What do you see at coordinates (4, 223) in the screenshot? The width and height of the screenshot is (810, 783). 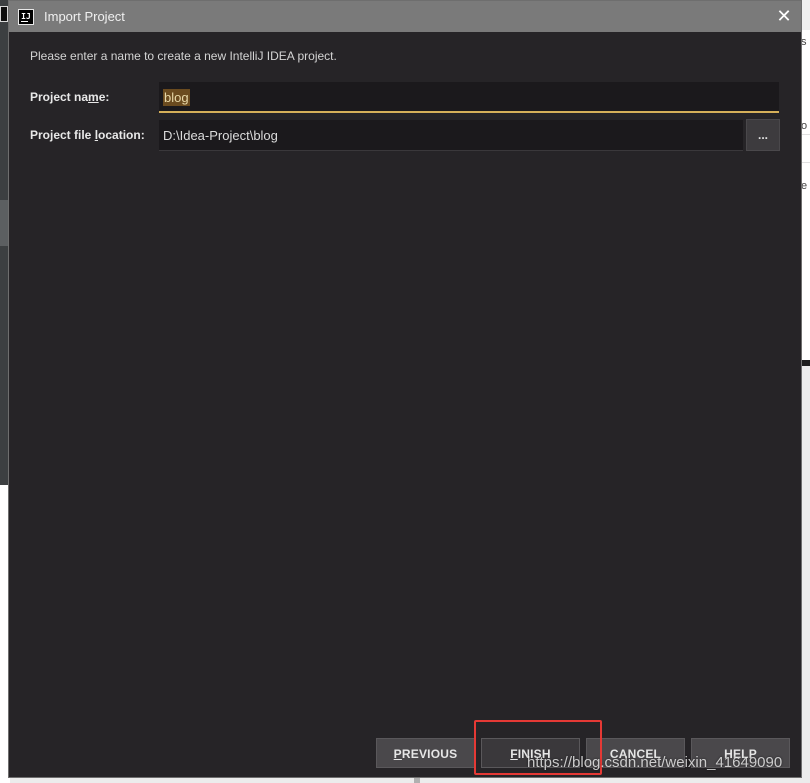 I see `background-panel-block` at bounding box center [4, 223].